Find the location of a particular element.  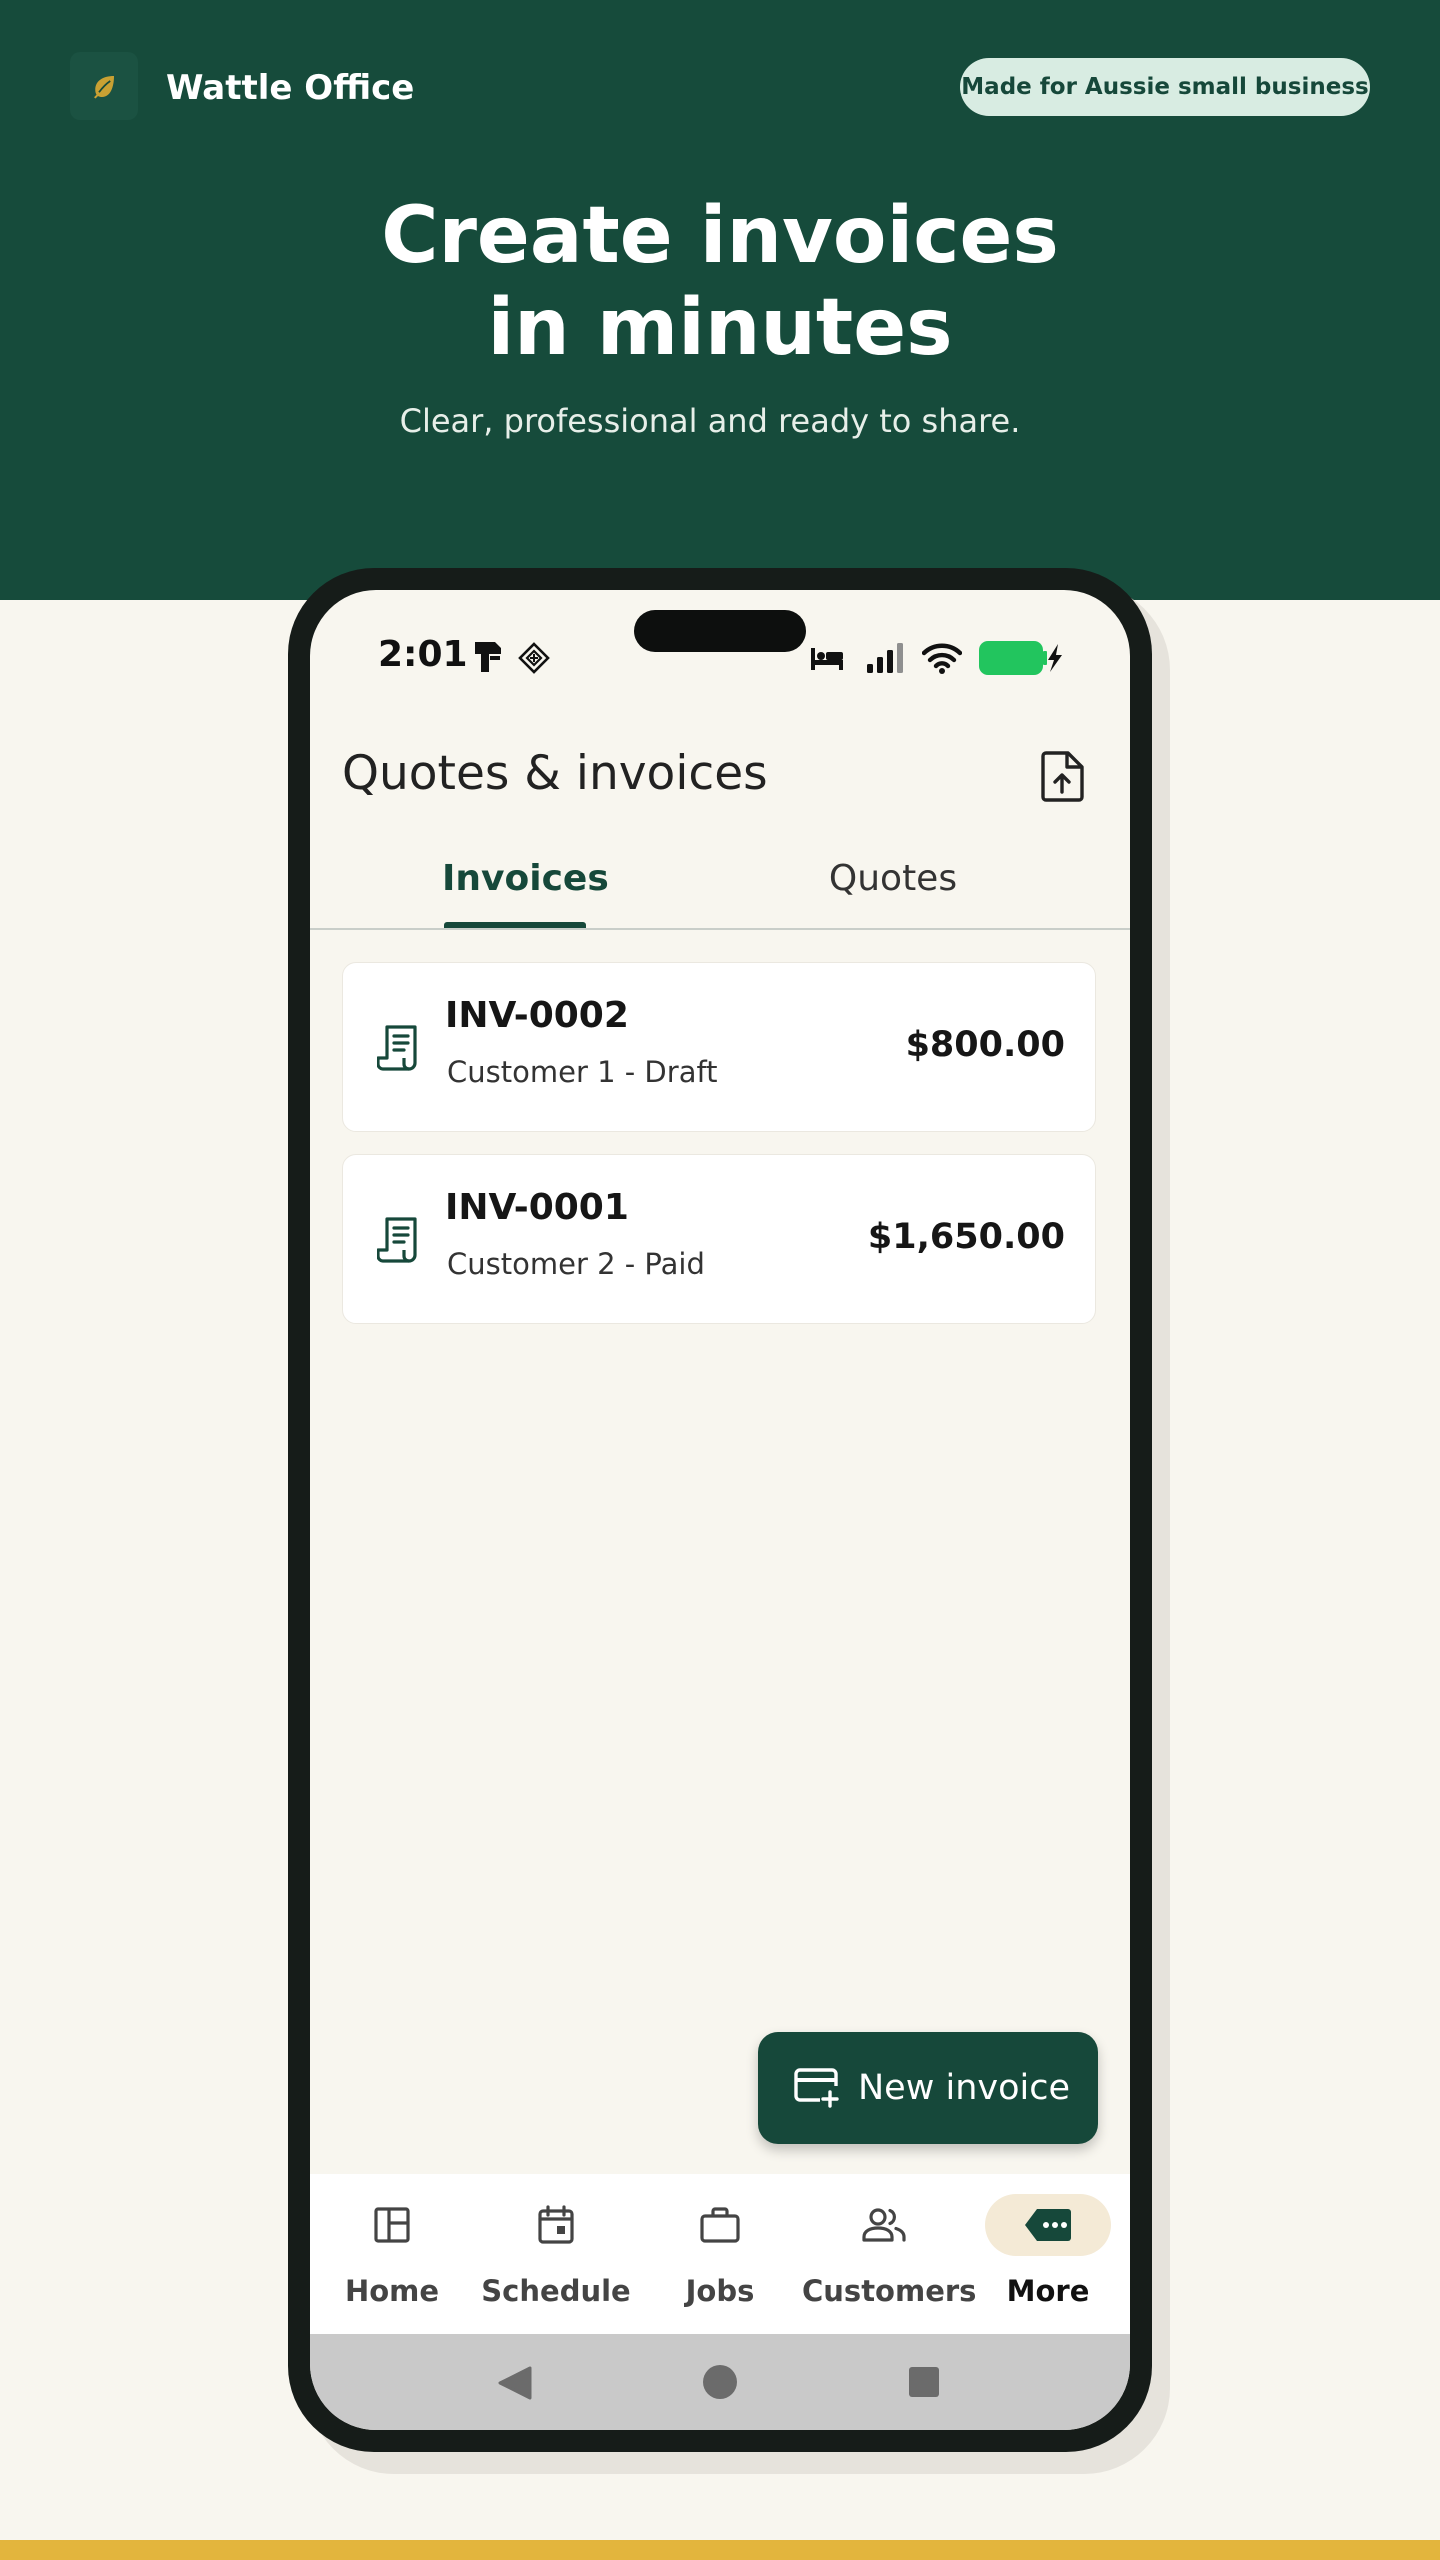

invoice-amount: $800.00 is located at coordinates (985, 1045).